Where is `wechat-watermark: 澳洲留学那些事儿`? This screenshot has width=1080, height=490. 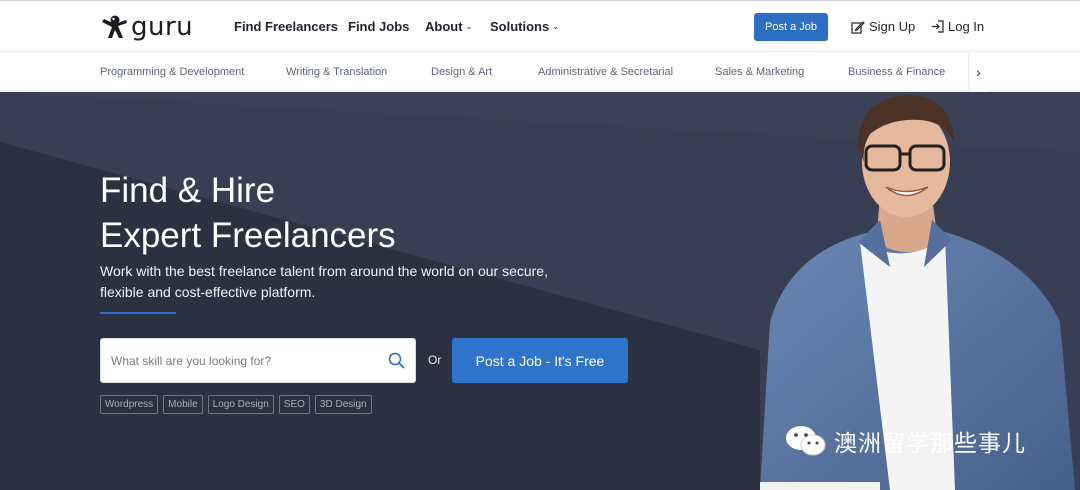
wechat-watermark: 澳洲留学那些事儿 is located at coordinates (905, 441).